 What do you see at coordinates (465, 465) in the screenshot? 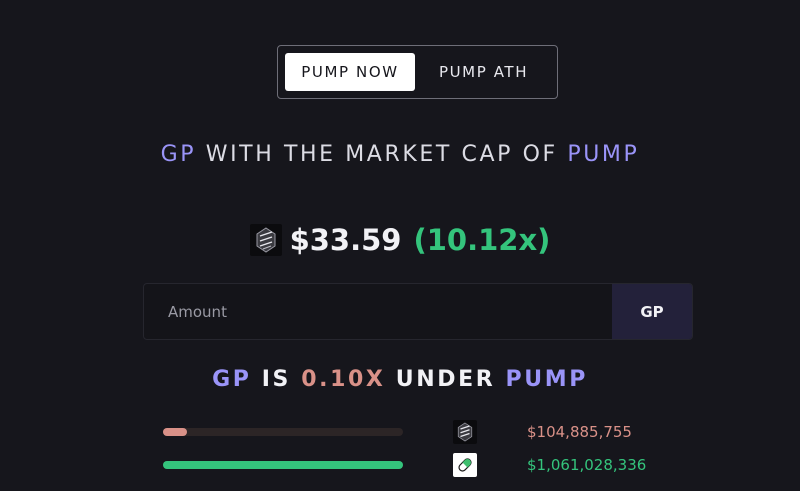
I see `pump-pill-icon` at bounding box center [465, 465].